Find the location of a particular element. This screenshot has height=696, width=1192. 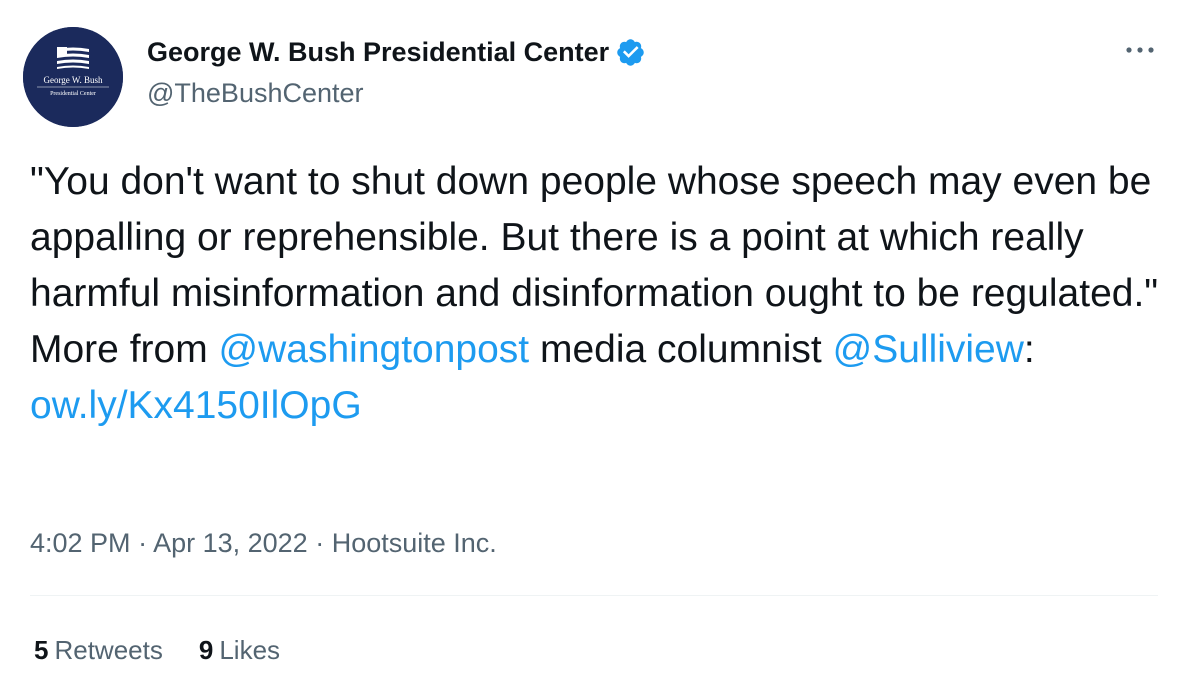

divider is located at coordinates (594, 595).